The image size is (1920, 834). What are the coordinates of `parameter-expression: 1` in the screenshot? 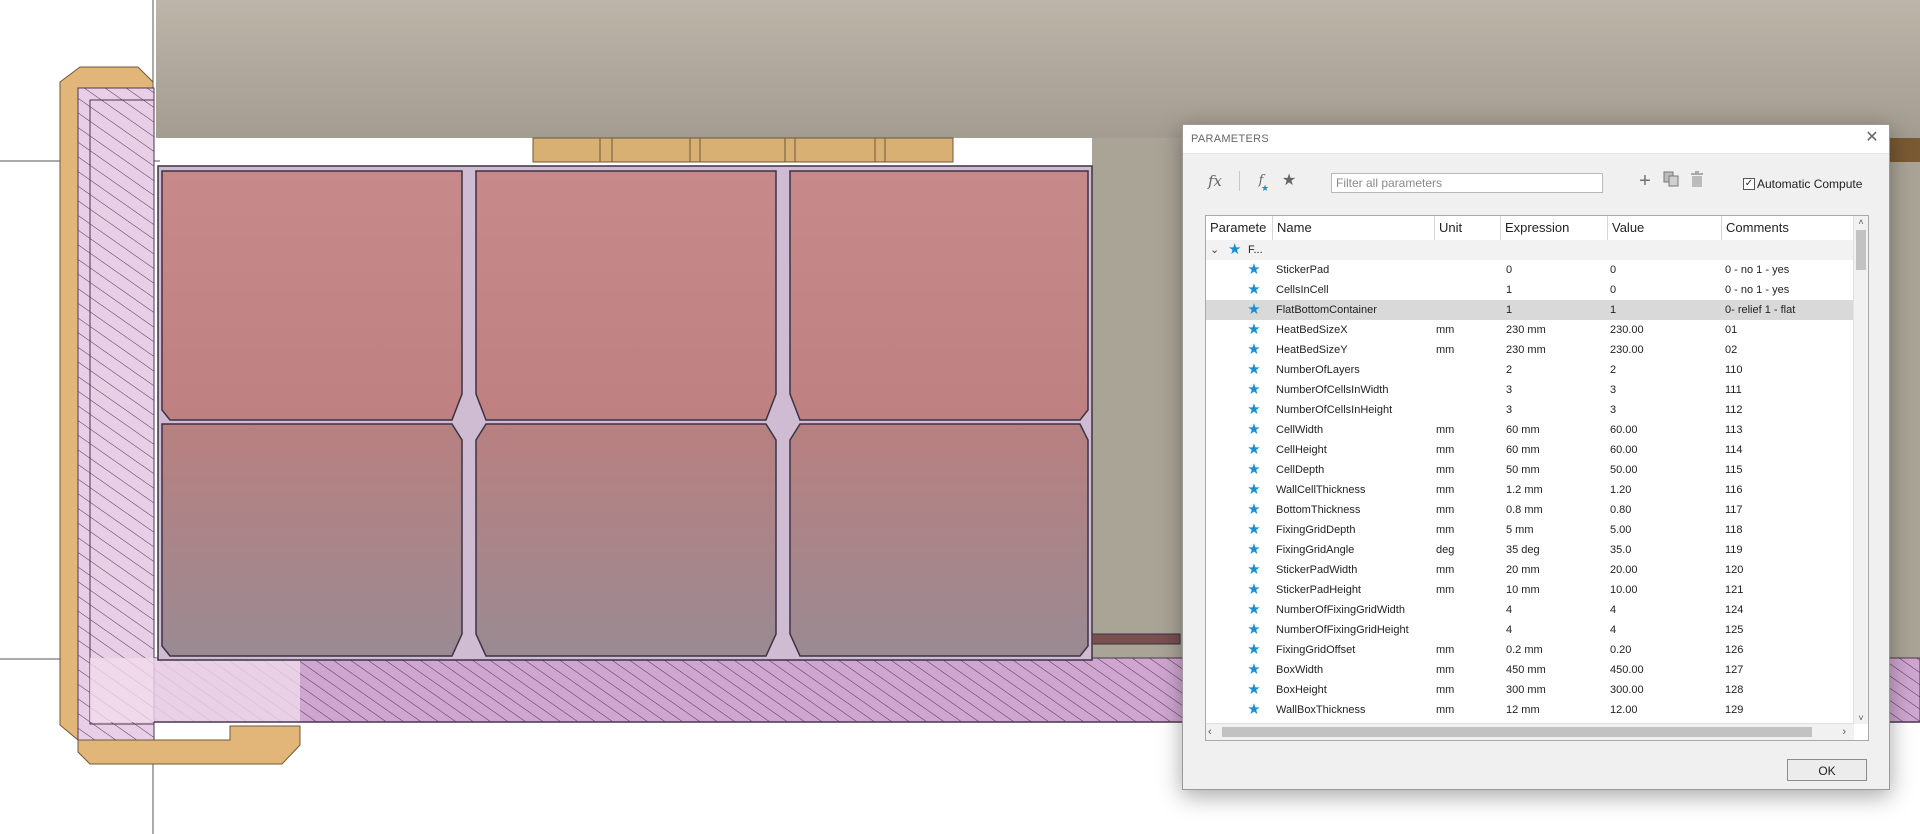 It's located at (1556, 290).